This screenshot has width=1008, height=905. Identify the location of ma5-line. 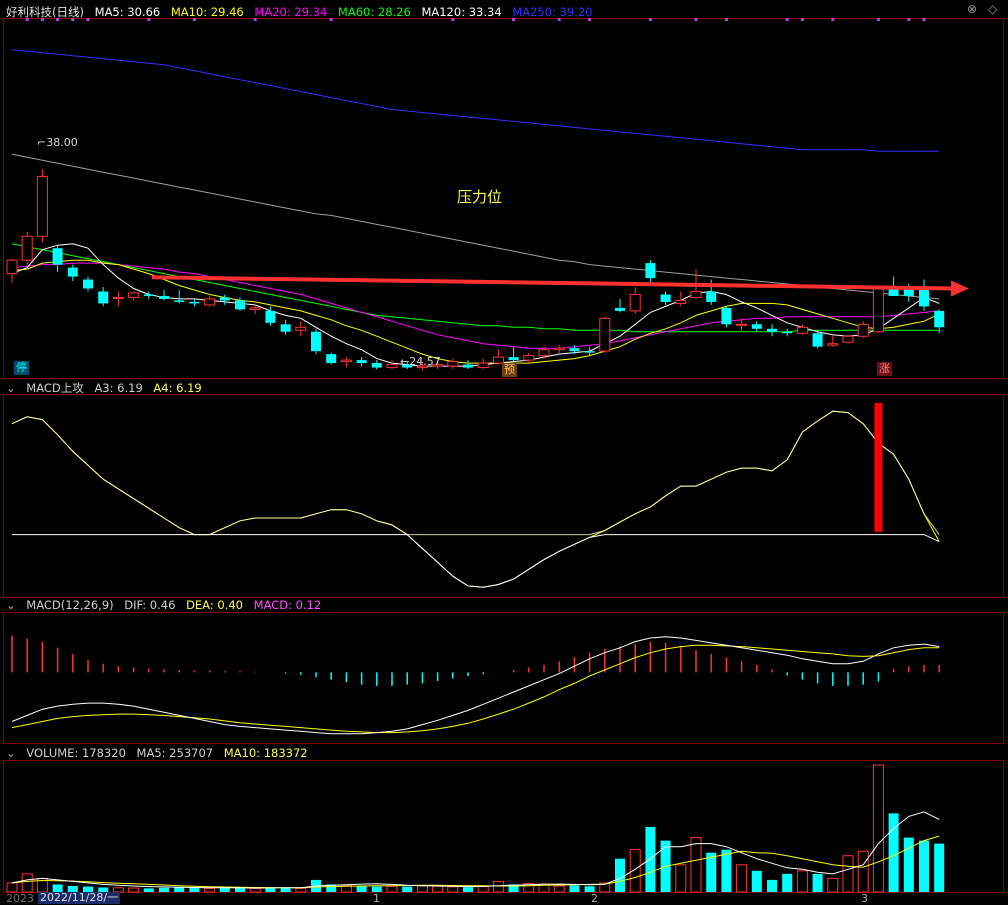
(475, 305).